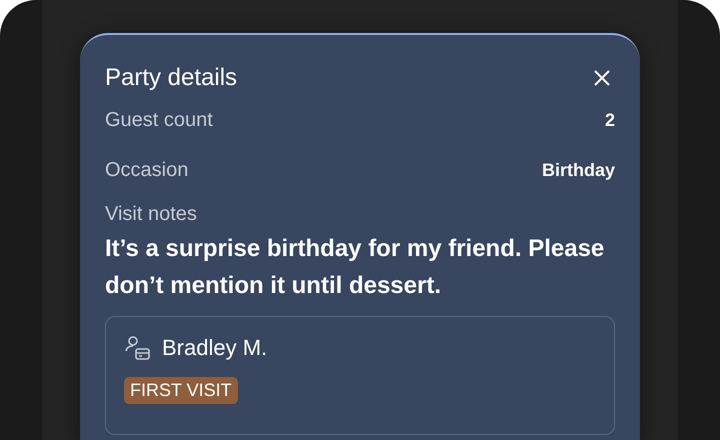 The height and width of the screenshot is (440, 720). I want to click on detail-label: Occasion, so click(146, 170).